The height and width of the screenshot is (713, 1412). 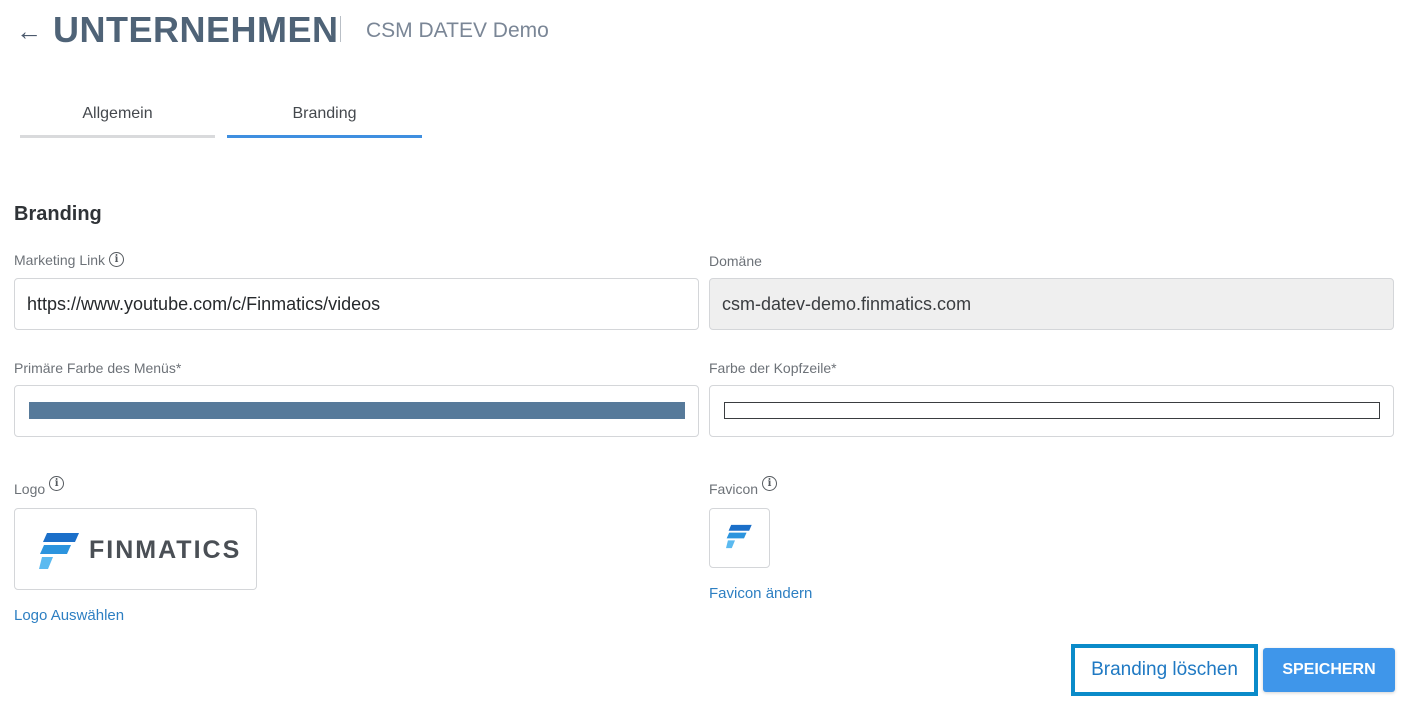 I want to click on primary-color-swatch, so click(x=357, y=410).